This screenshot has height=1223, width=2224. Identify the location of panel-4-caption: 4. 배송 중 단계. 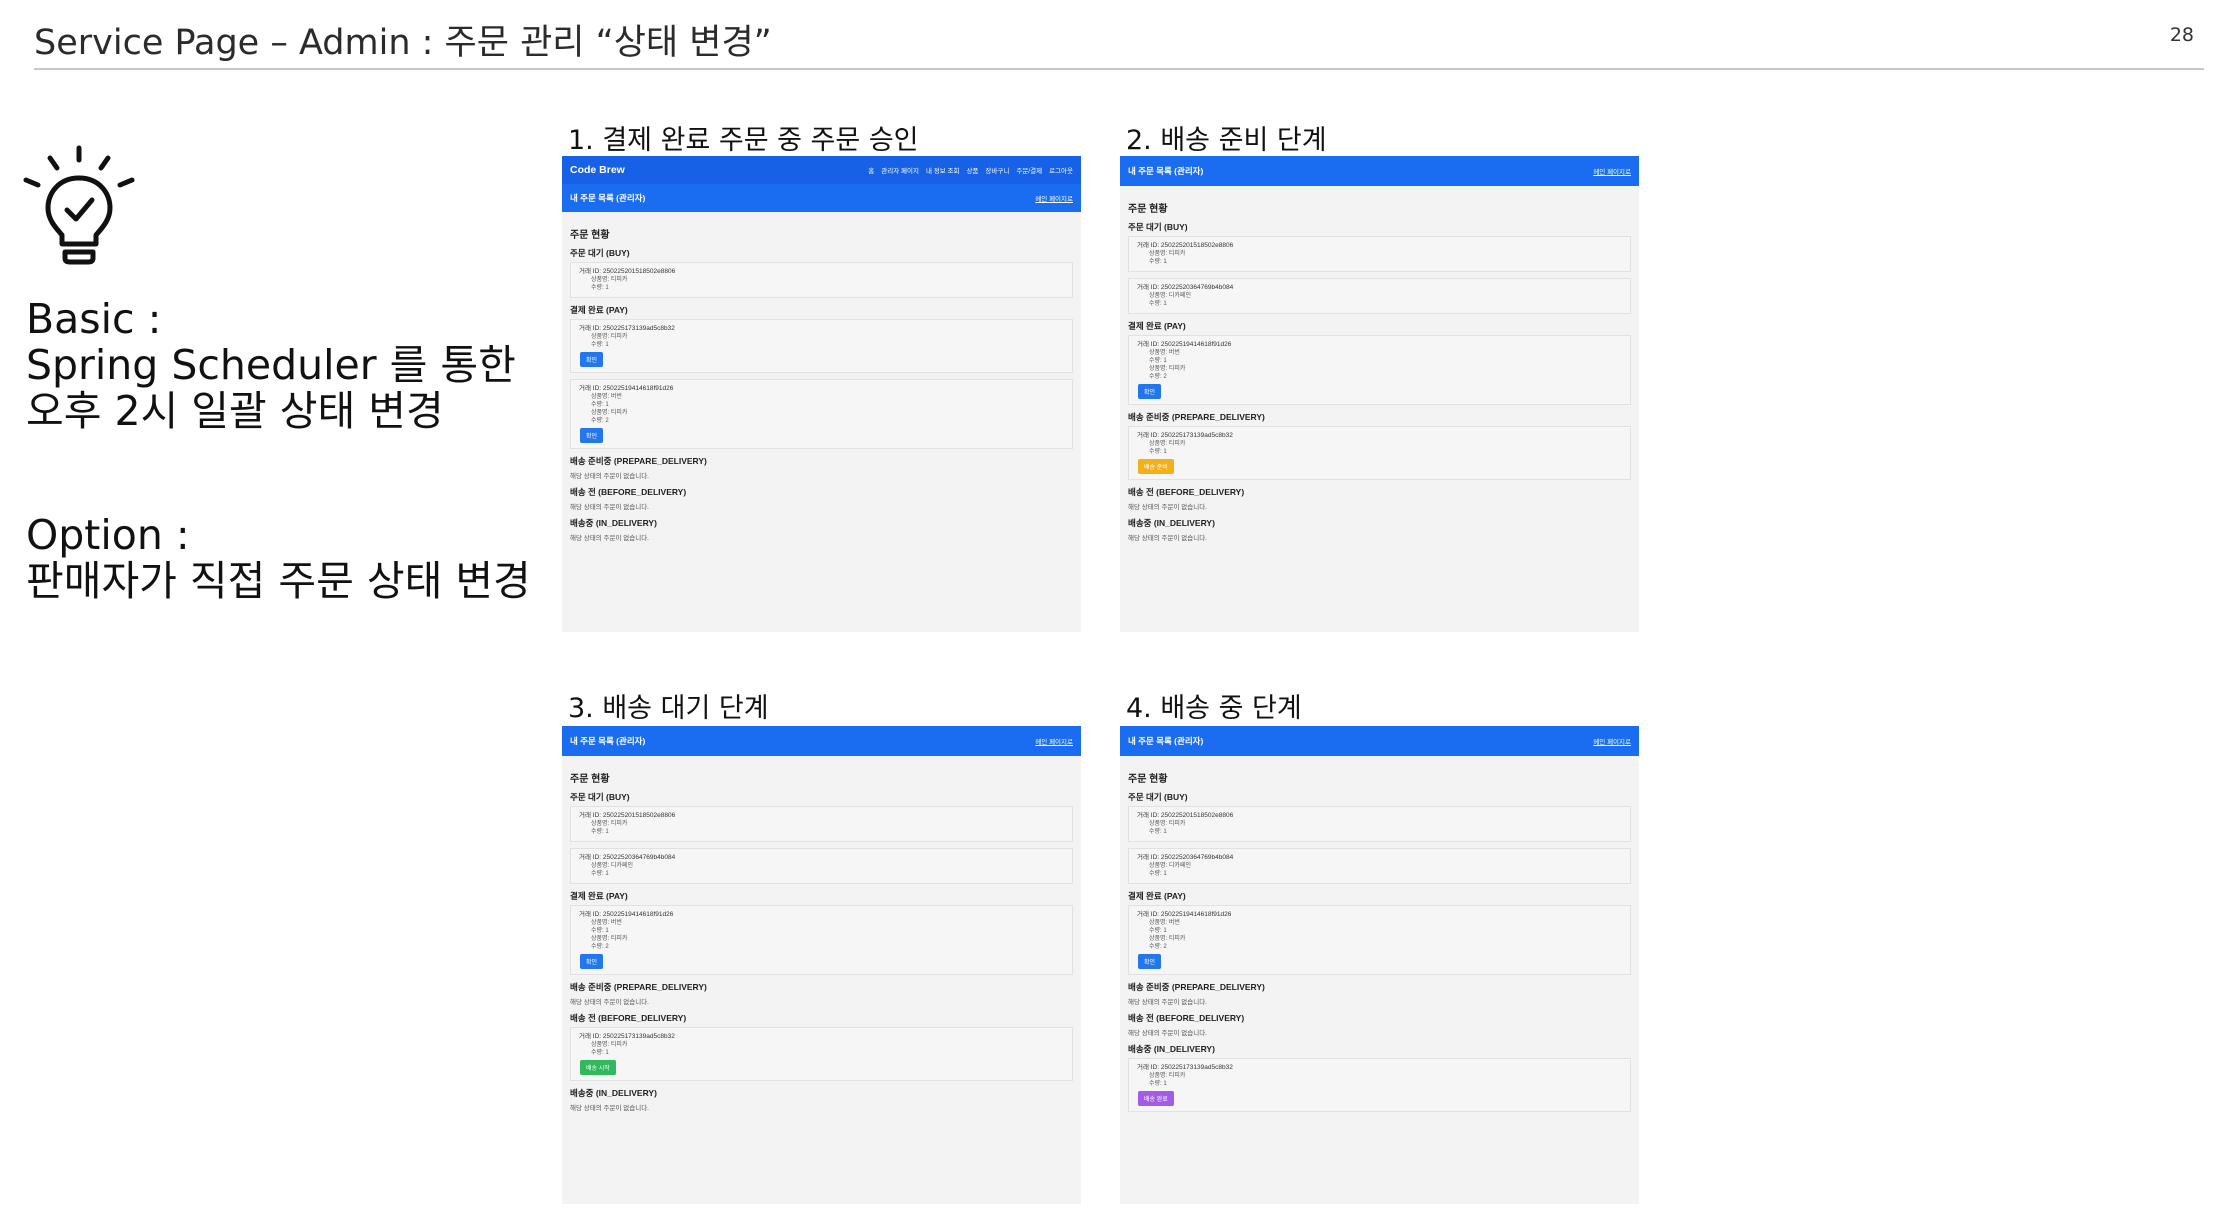
(1214, 708).